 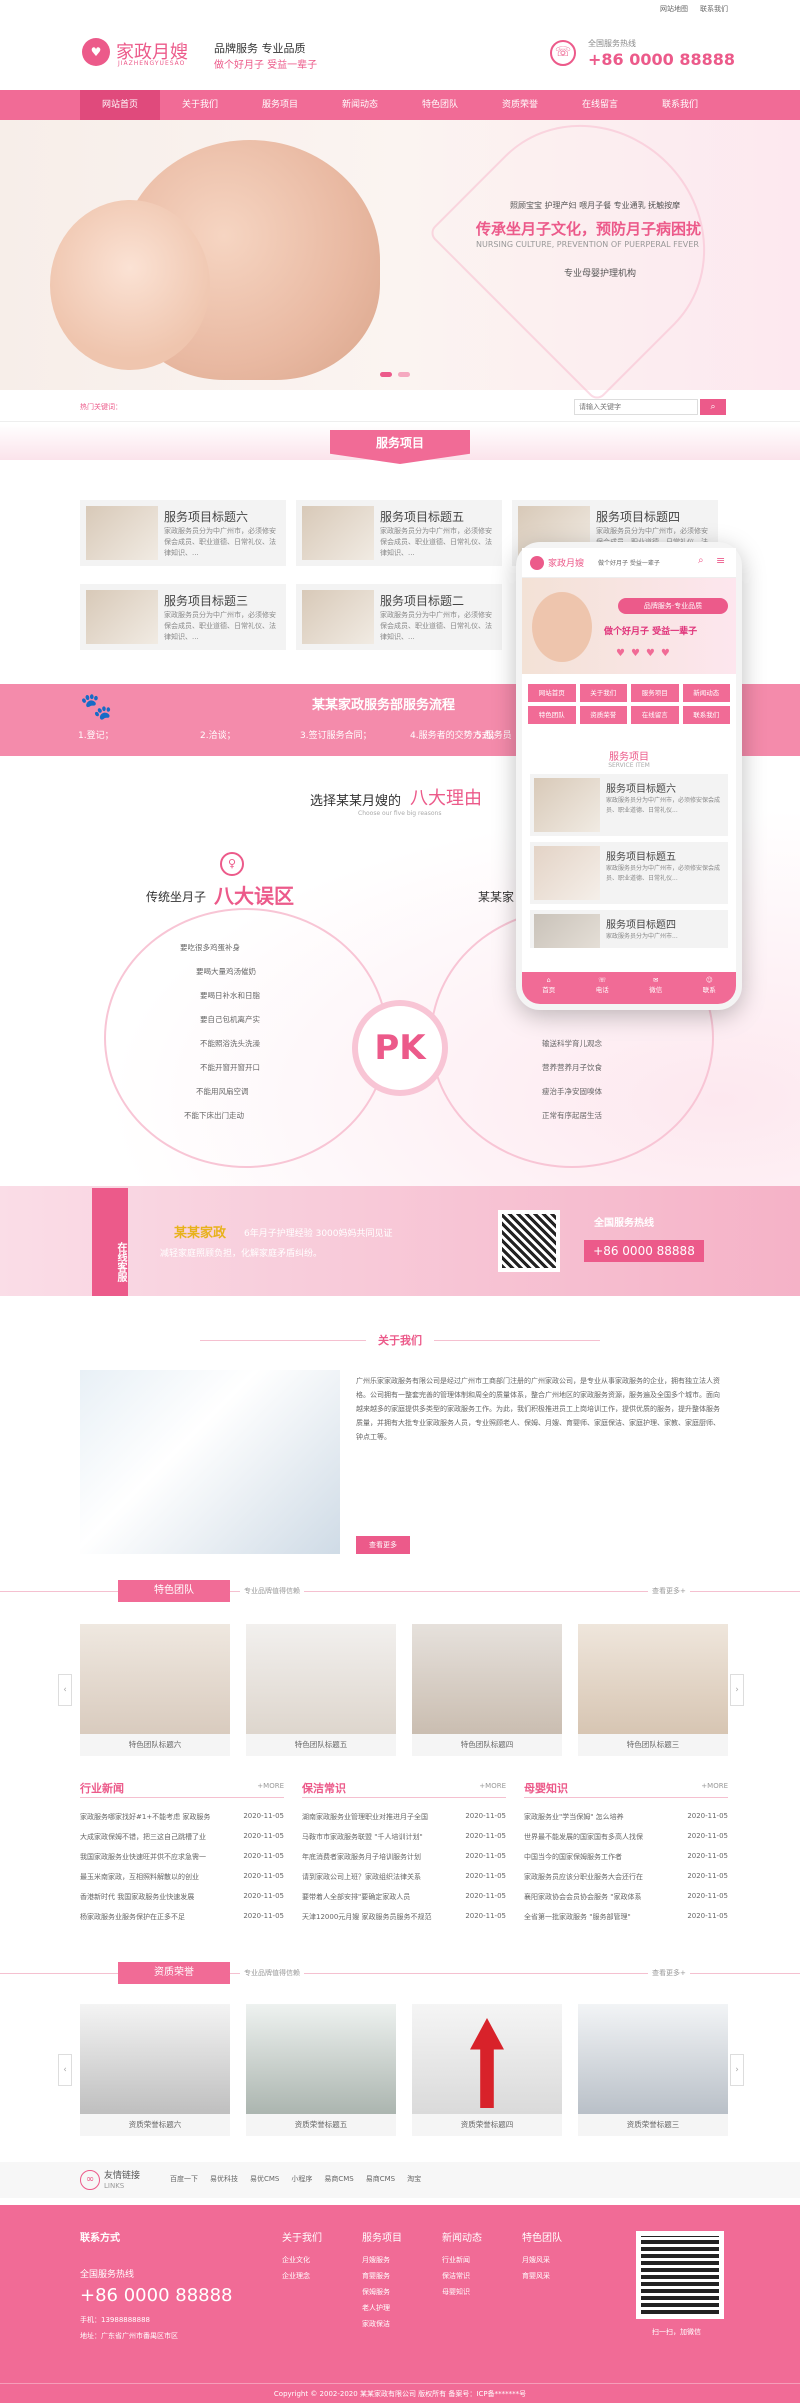 What do you see at coordinates (302, 2260) in the screenshot?
I see `footer-col-link: 企业文化` at bounding box center [302, 2260].